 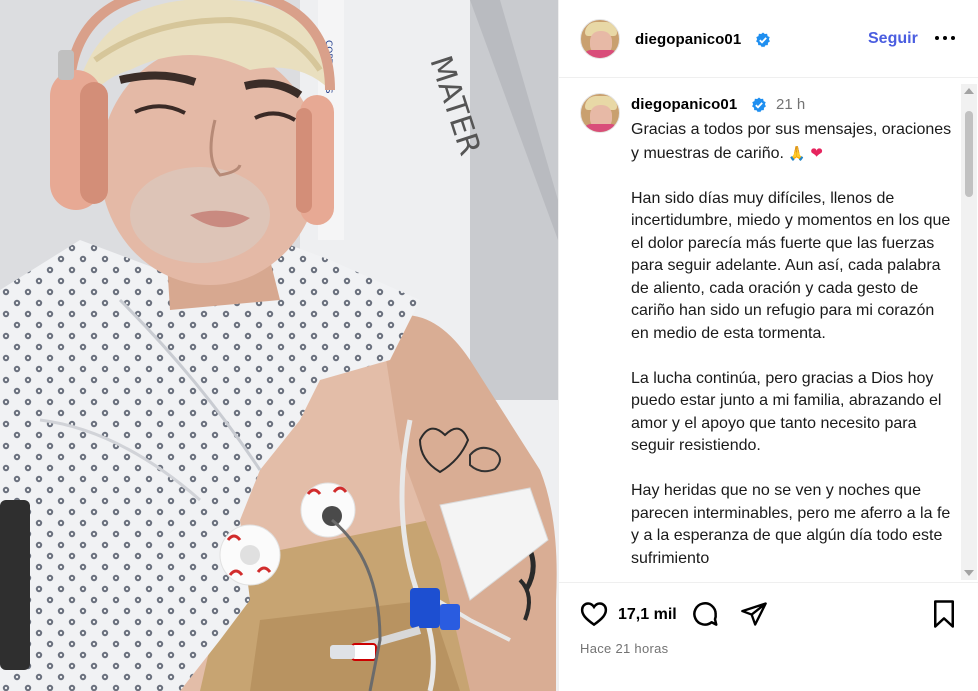 I want to click on scrollbar-thumb, so click(x=969, y=154).